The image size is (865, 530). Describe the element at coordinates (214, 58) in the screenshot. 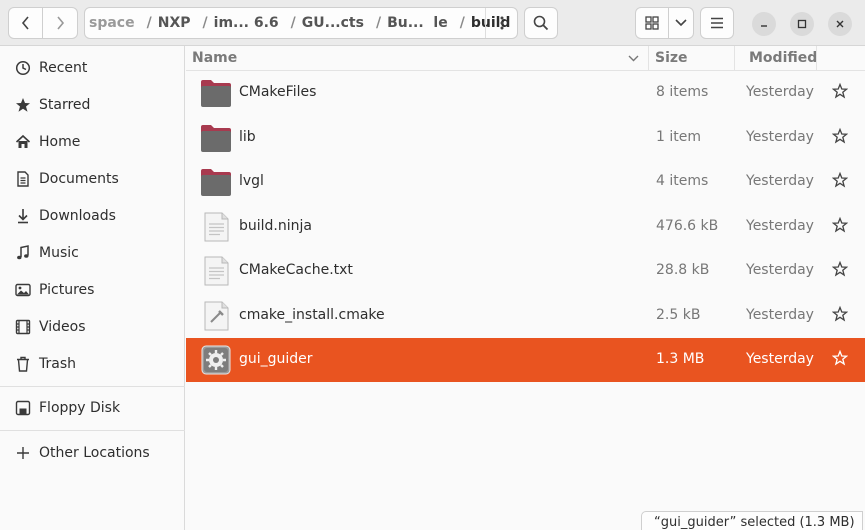

I see `column-header-name: Name` at that location.